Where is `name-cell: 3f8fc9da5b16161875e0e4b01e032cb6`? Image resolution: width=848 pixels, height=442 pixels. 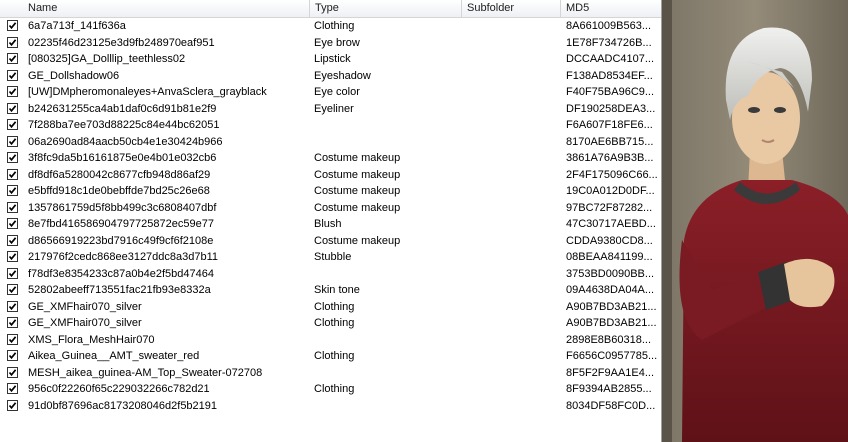
name-cell: 3f8fc9da5b16161875e0e4b01e032cb6 is located at coordinates (122, 158).